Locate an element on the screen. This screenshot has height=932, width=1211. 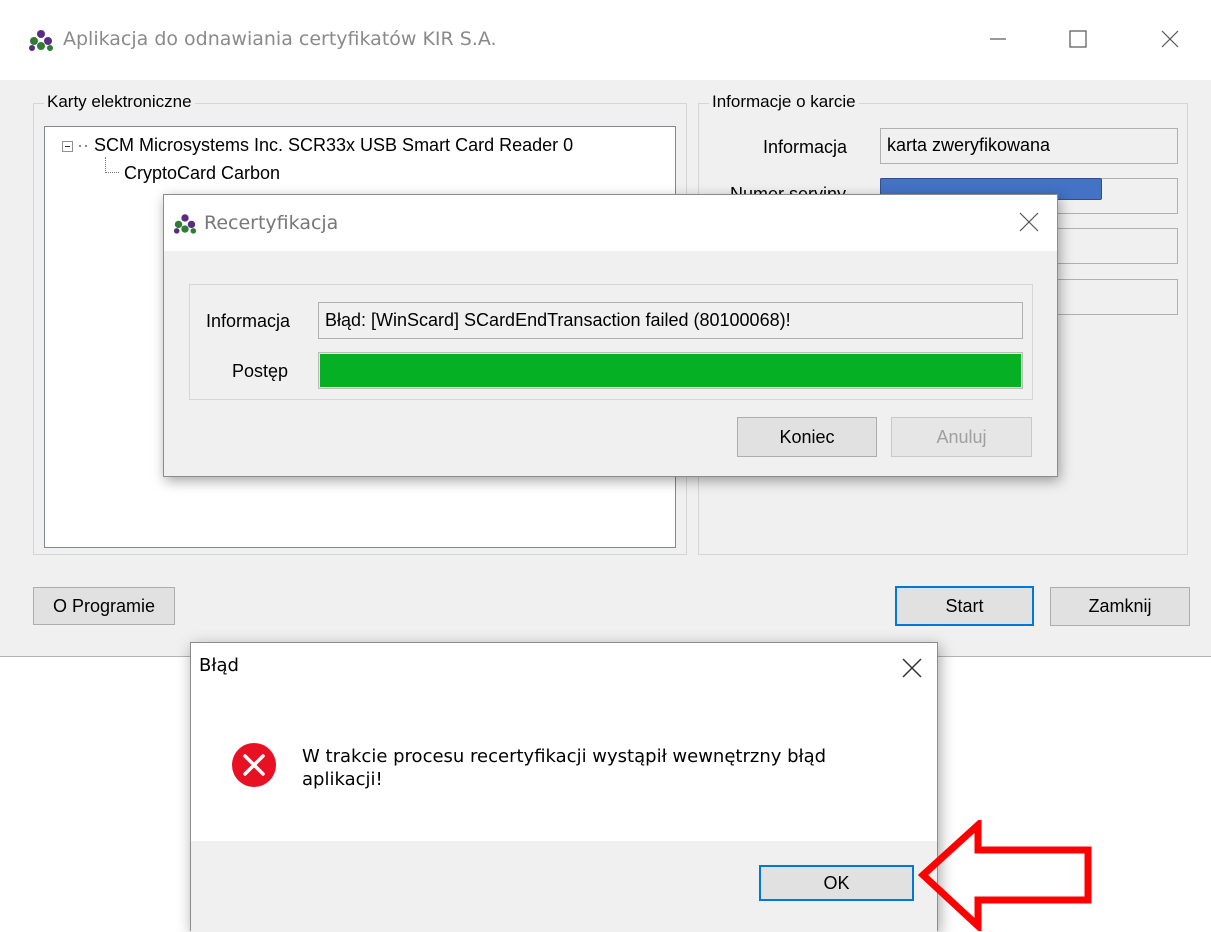
error-footer: OK is located at coordinates (564, 886).